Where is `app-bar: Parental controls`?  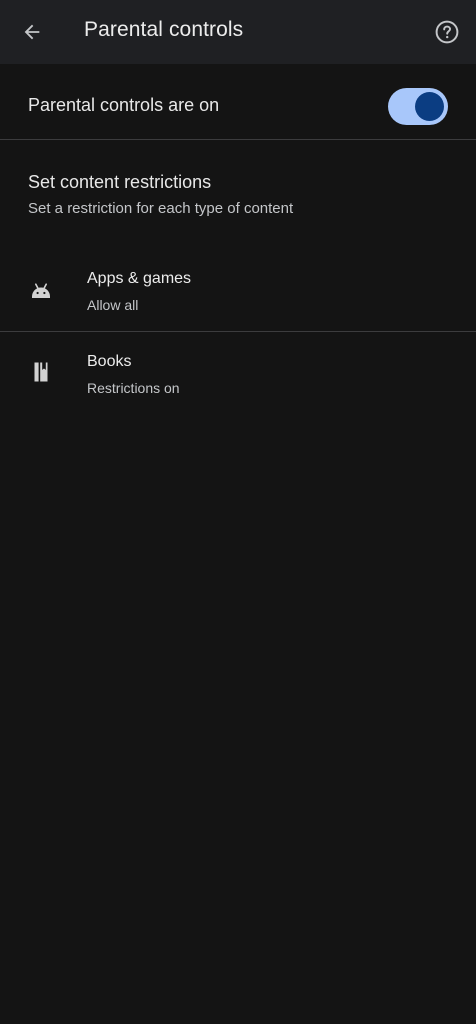 app-bar: Parental controls is located at coordinates (238, 32).